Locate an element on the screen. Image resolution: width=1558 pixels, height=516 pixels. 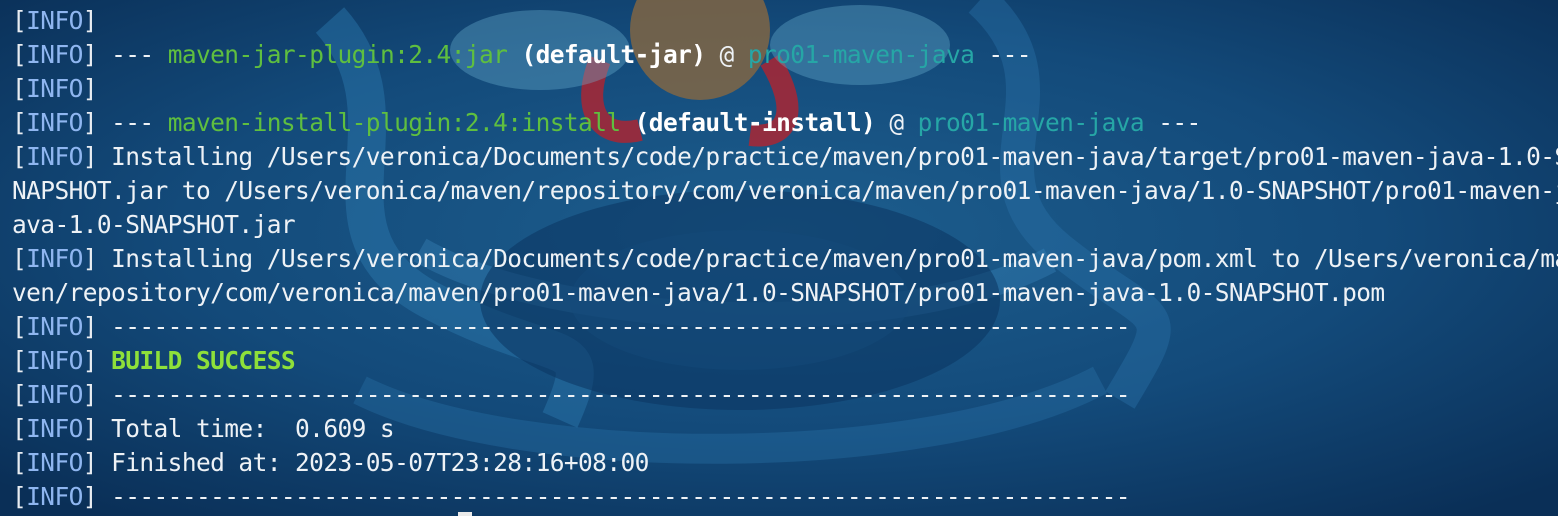
plugin-name: maven-install-plugin:2.4:install is located at coordinates (394, 122).